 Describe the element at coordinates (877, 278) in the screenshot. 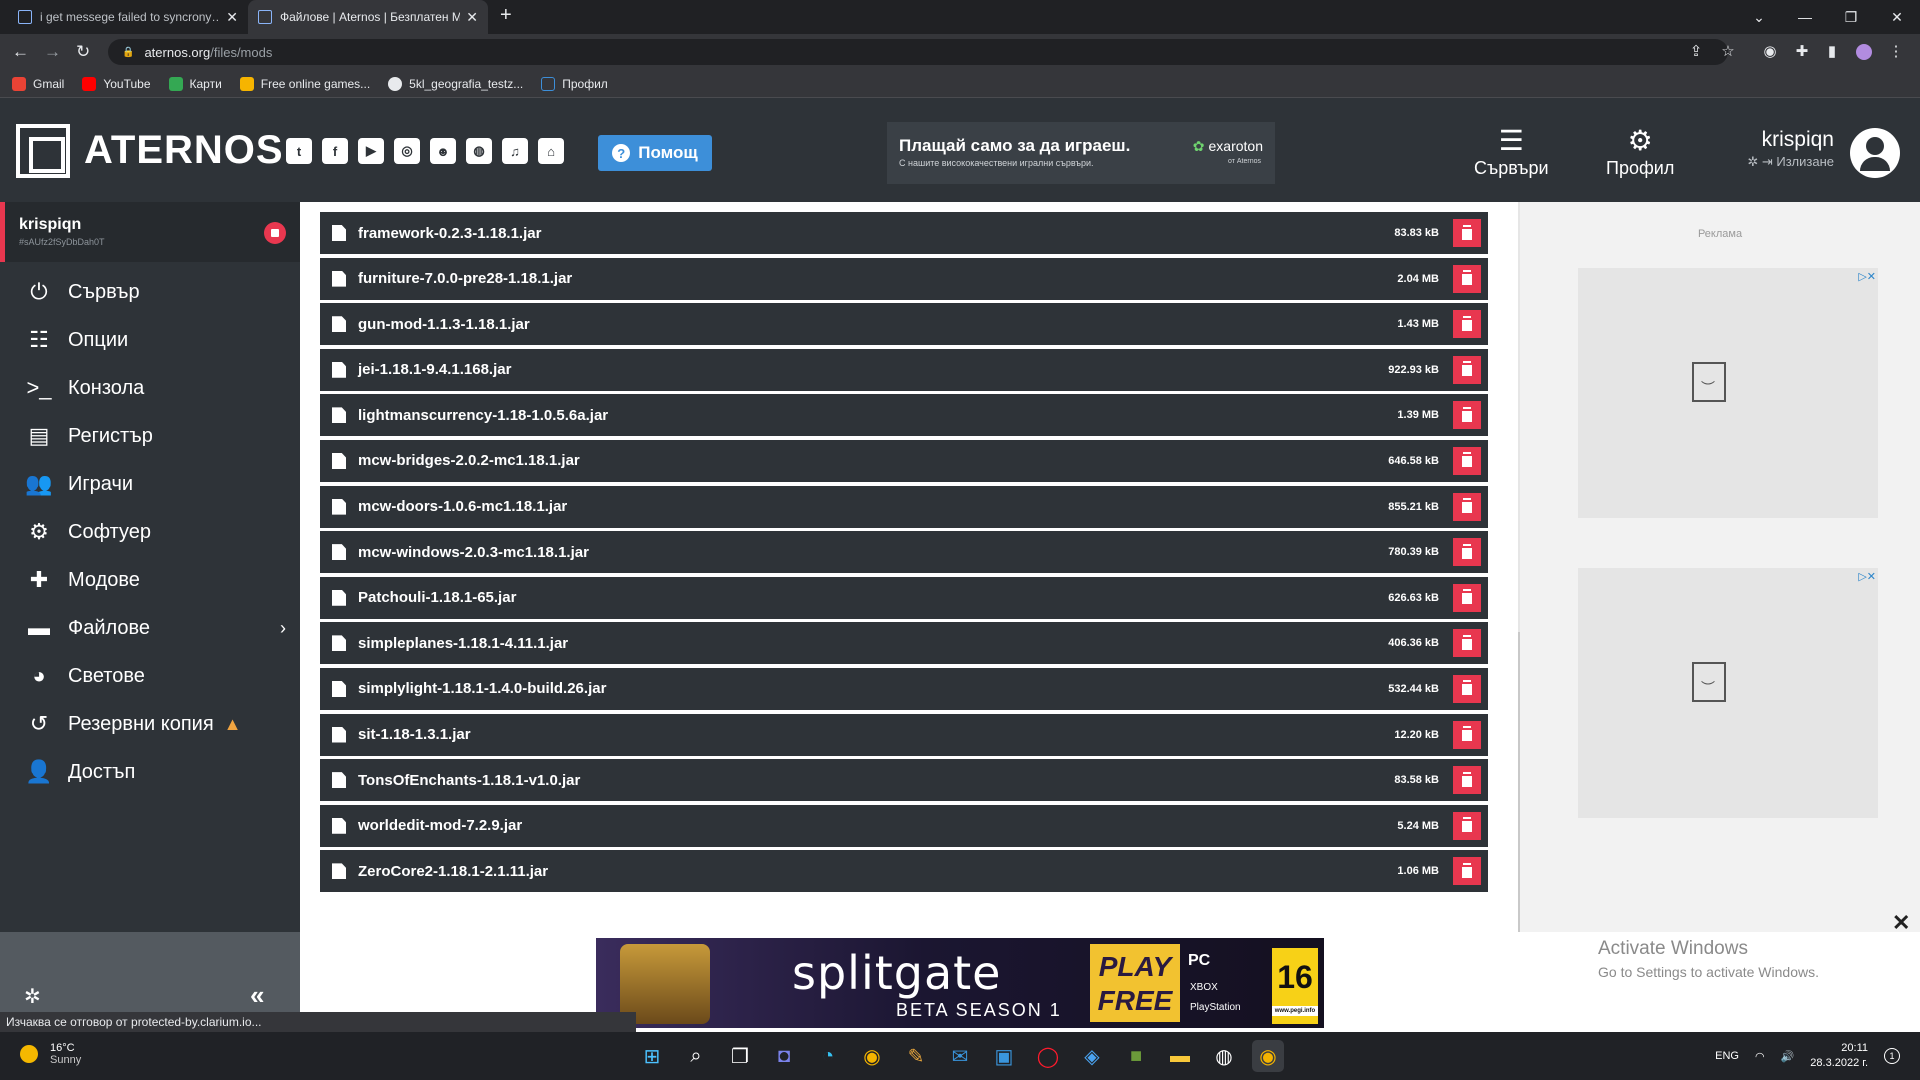

I see `file-name: furniture-7.0.0-pre28-1.18.1.jar` at that location.